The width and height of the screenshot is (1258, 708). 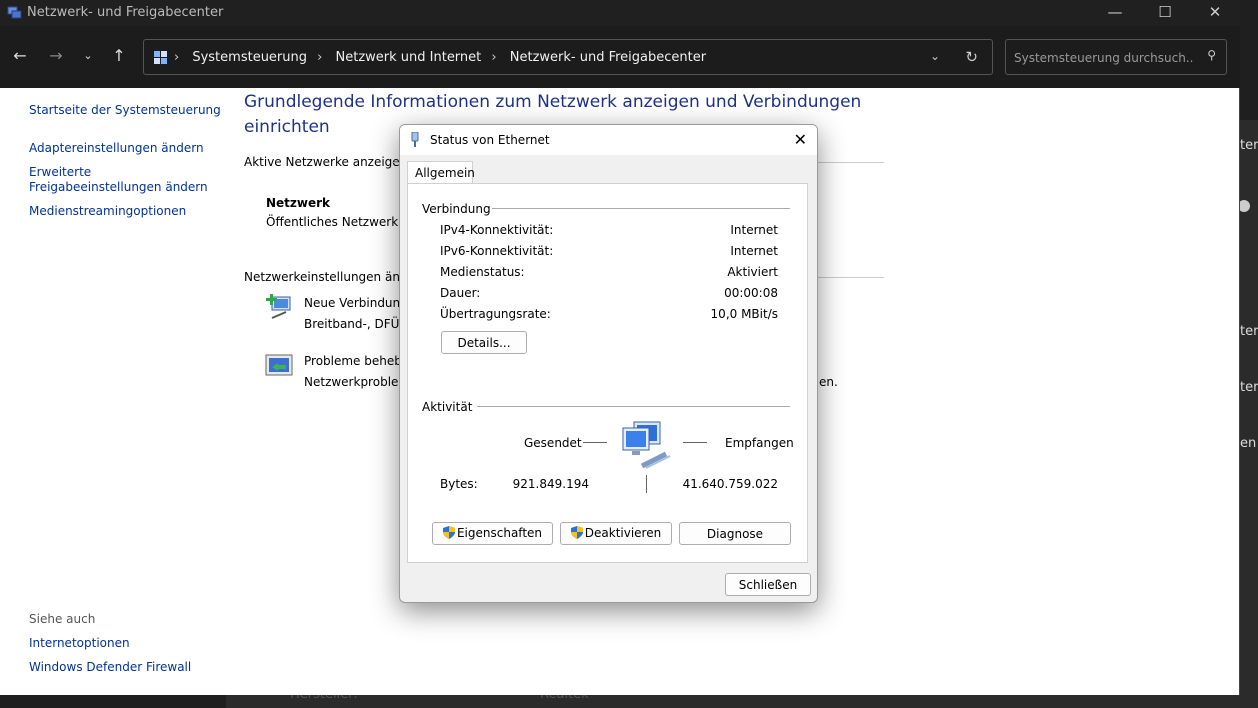 What do you see at coordinates (332, 222) in the screenshot?
I see `network-type: Öffentliches Netzwerk` at bounding box center [332, 222].